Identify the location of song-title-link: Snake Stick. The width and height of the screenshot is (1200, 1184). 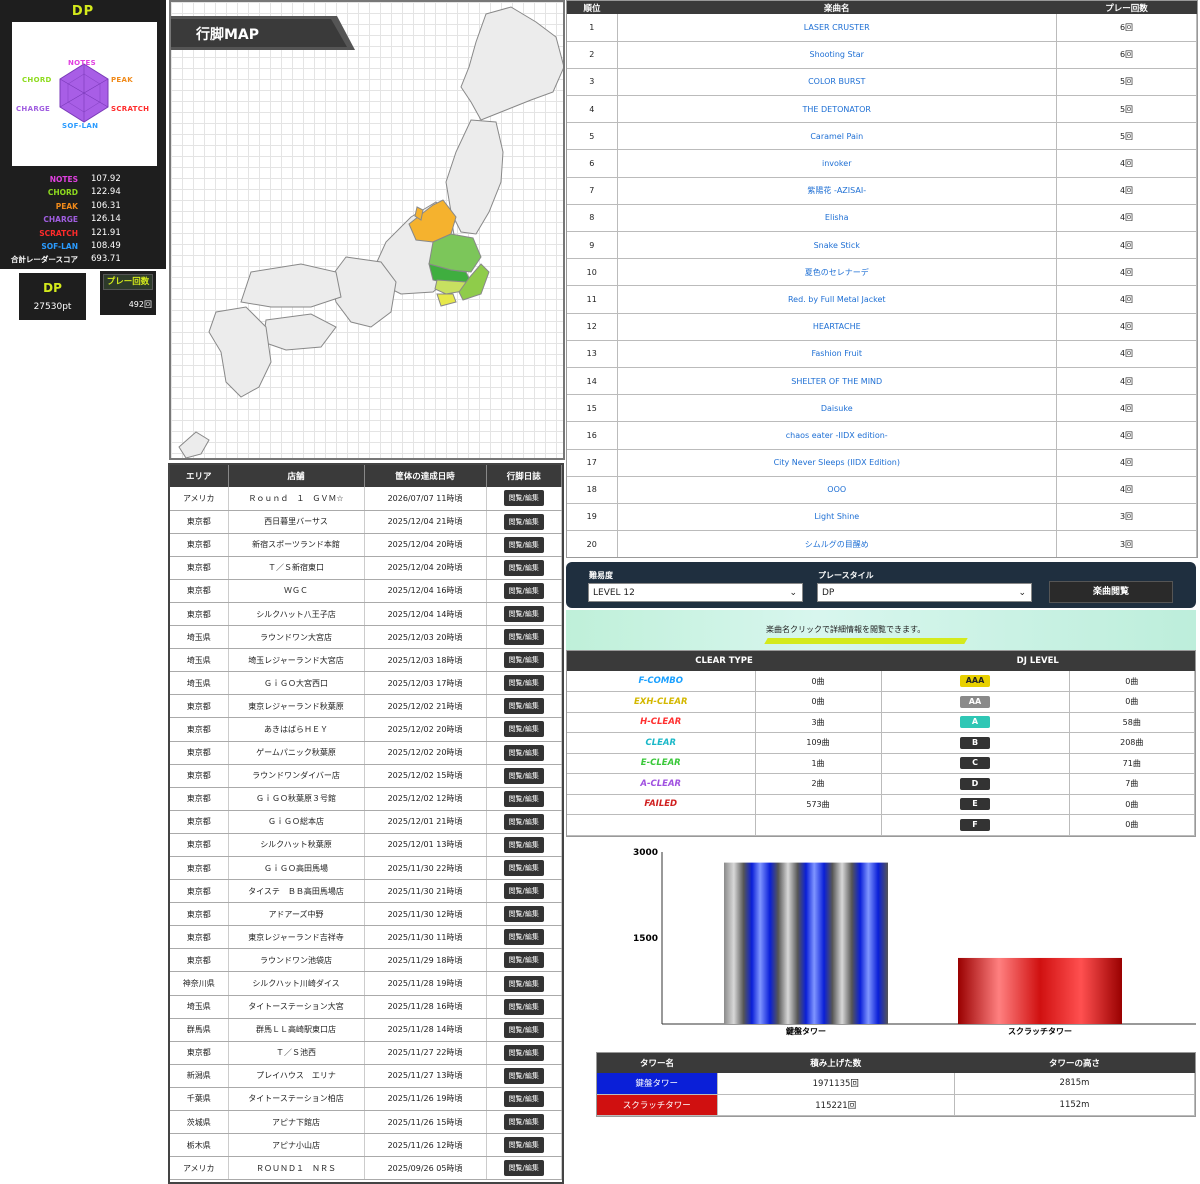
(837, 245).